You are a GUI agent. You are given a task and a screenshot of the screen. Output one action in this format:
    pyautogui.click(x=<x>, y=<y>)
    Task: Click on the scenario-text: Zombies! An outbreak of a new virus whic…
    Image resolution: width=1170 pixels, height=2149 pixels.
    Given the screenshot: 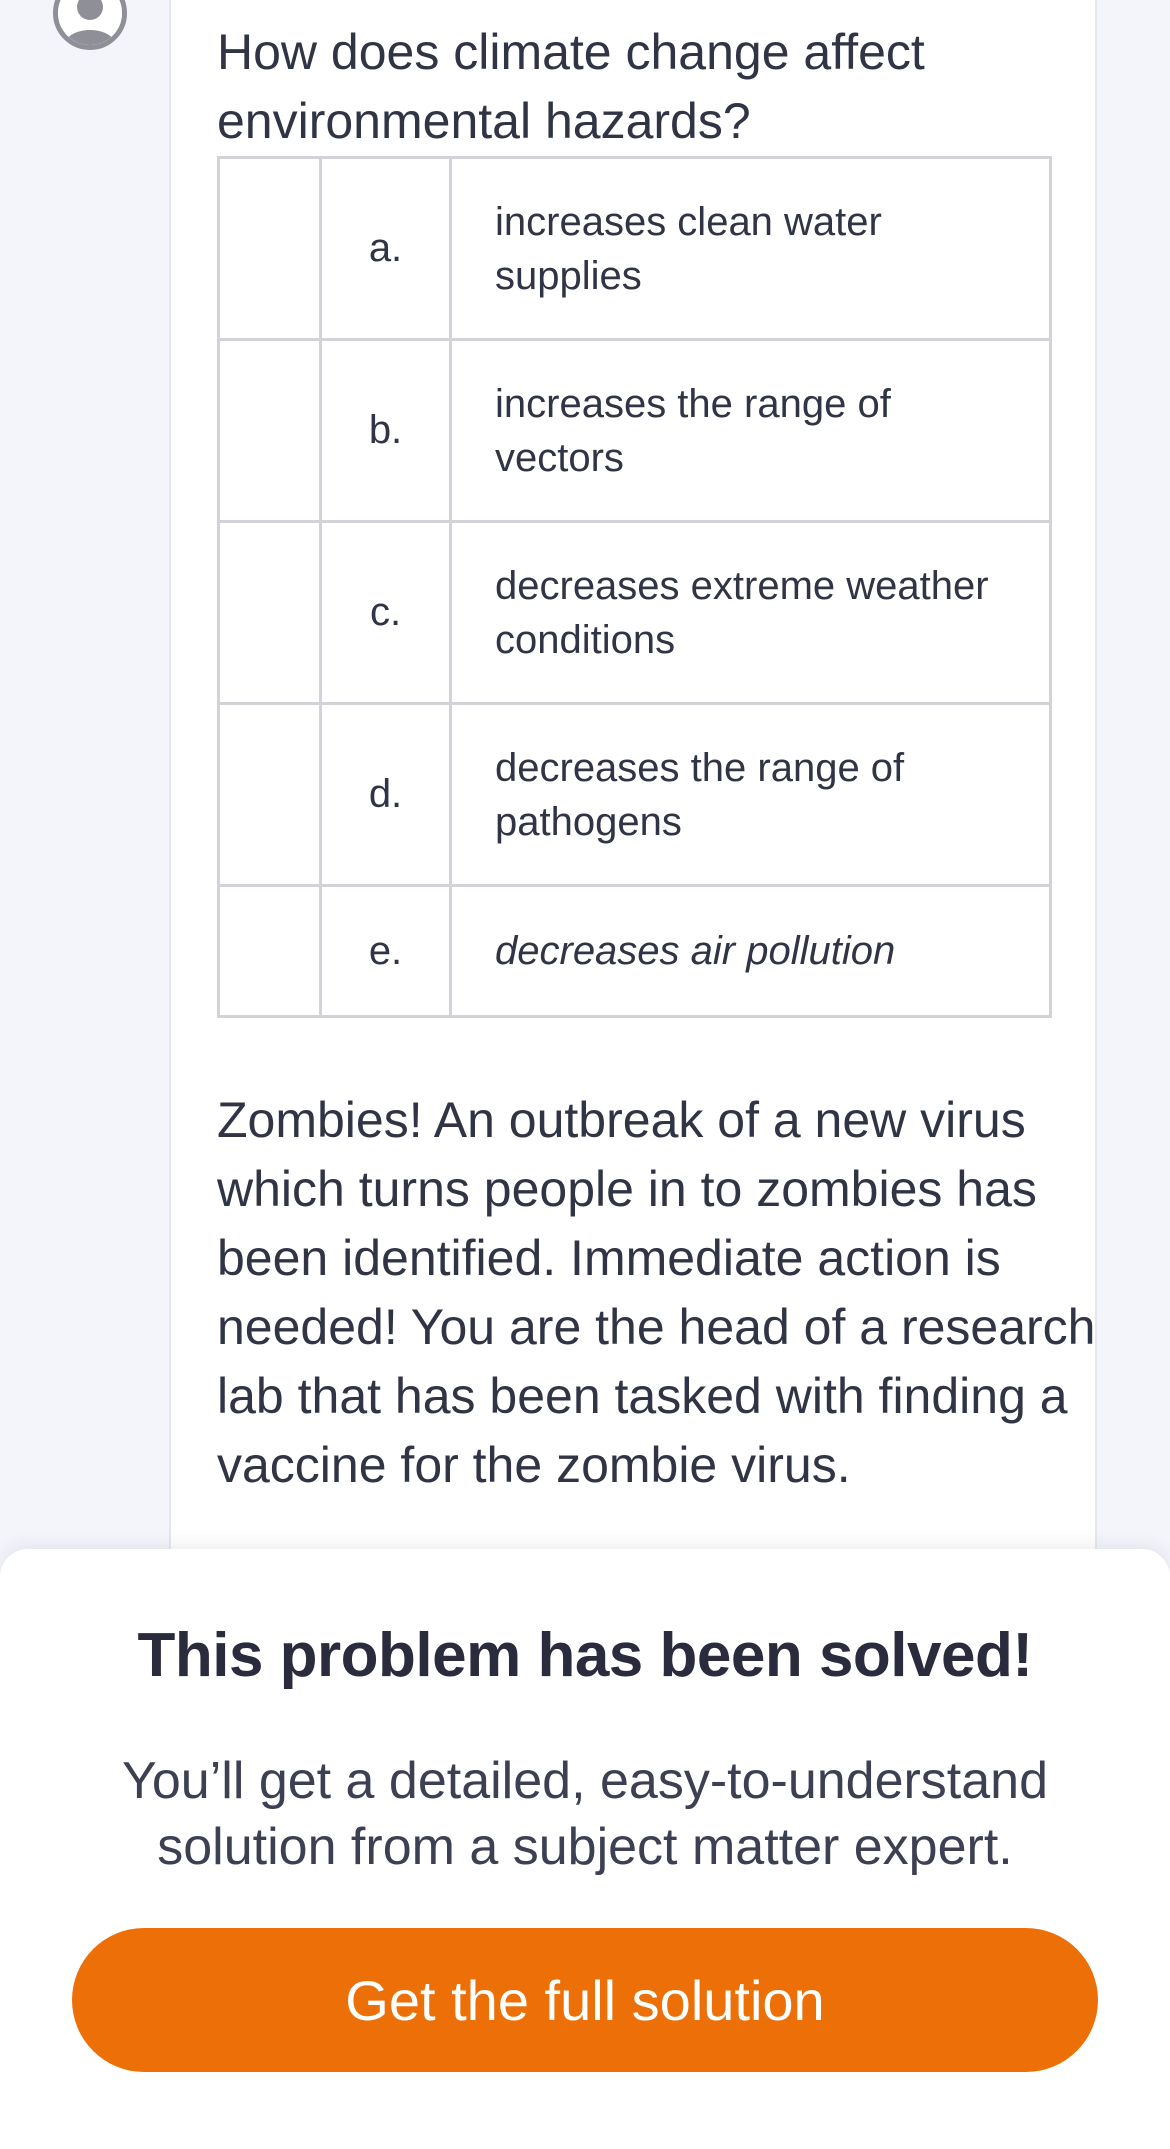 What is the action you would take?
    pyautogui.click(x=656, y=1292)
    